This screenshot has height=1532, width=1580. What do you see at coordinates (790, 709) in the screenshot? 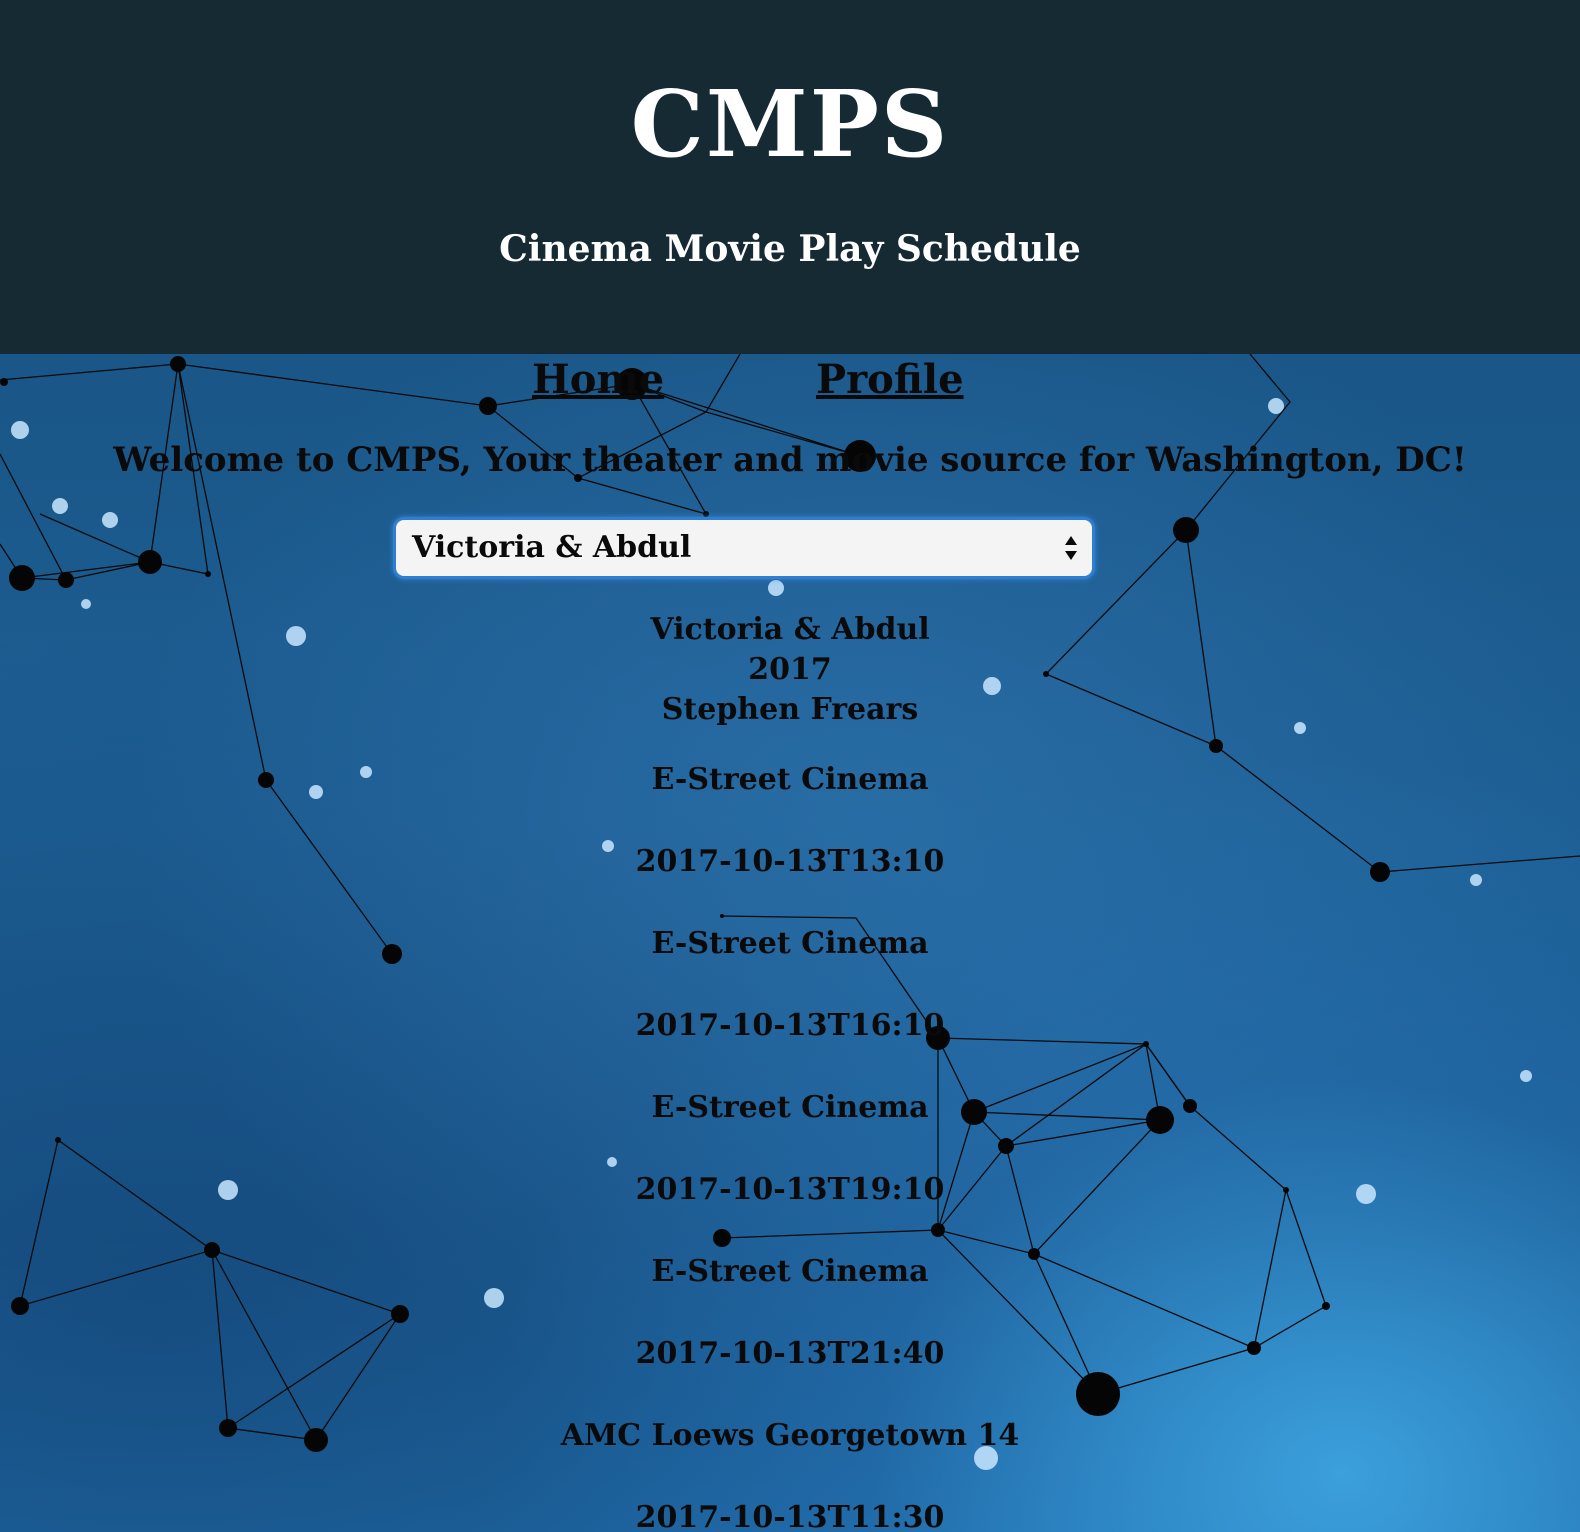
I see `movie-director: Stephen Frears` at bounding box center [790, 709].